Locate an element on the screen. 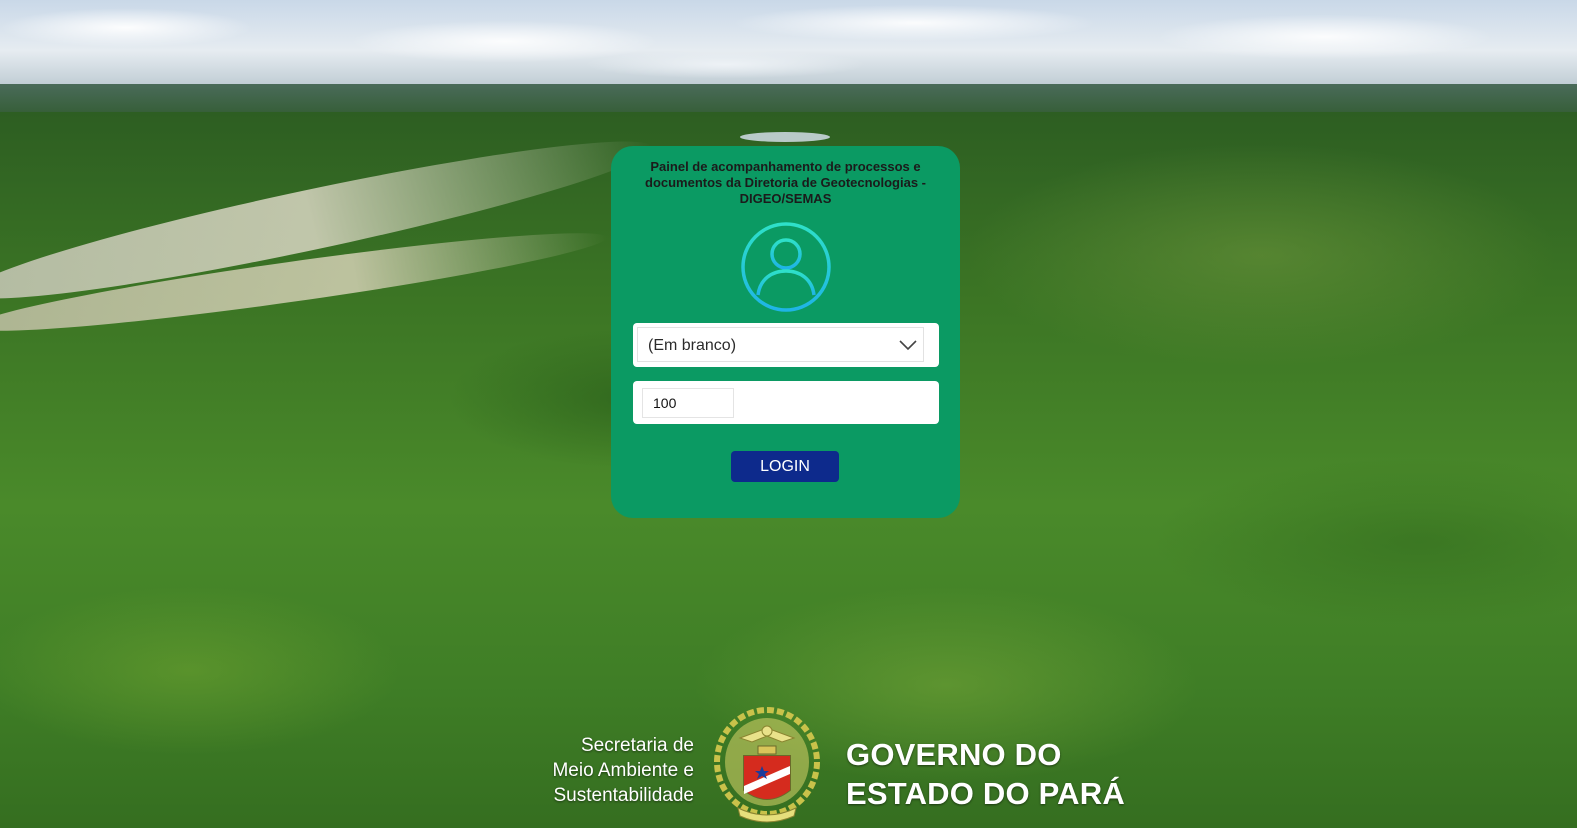  distant-river is located at coordinates (785, 137).